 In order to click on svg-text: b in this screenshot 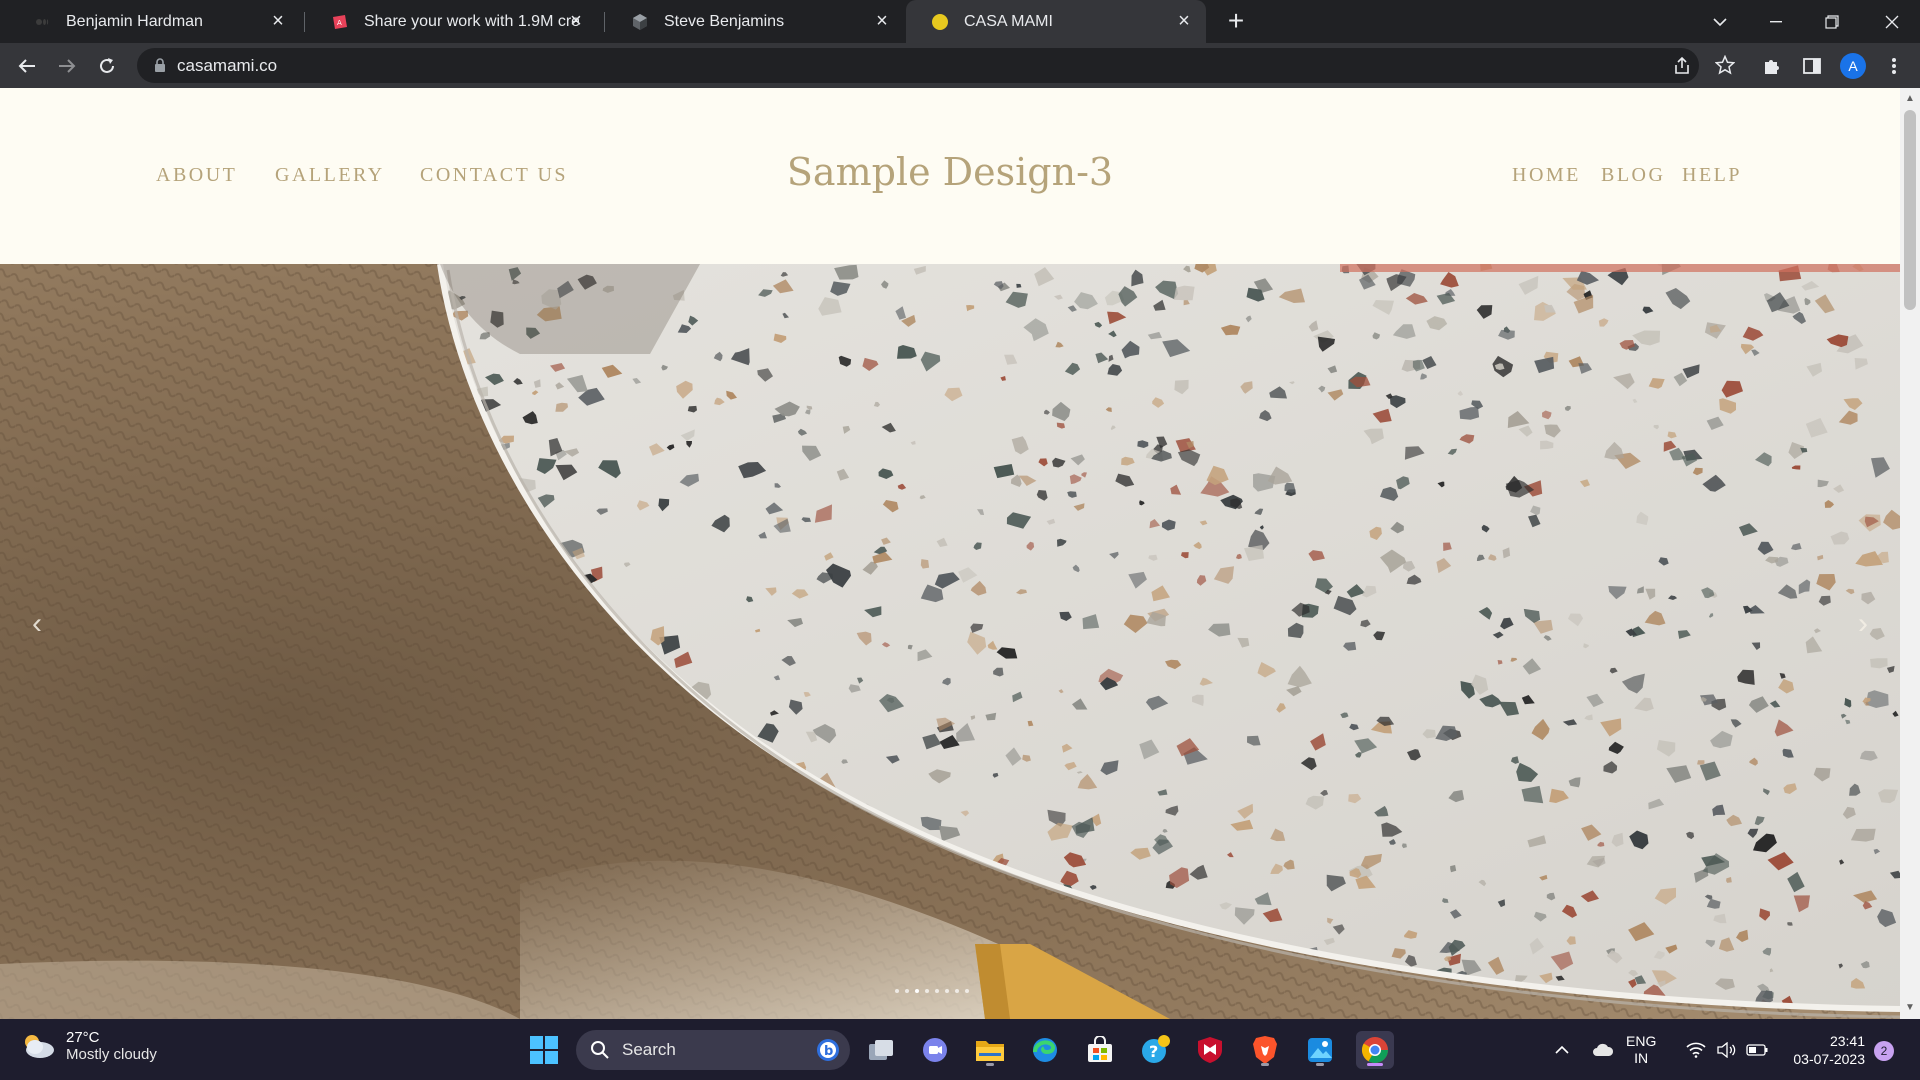, I will do `click(828, 1051)`.